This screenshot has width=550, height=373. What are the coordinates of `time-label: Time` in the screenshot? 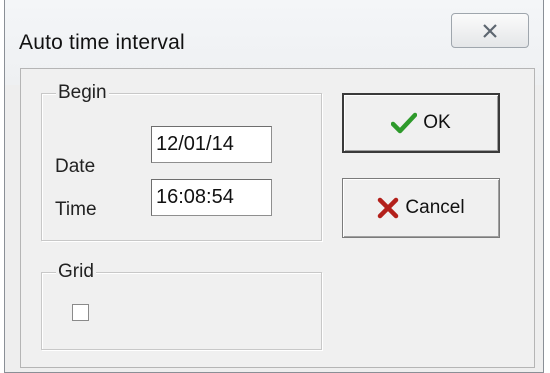 It's located at (76, 209).